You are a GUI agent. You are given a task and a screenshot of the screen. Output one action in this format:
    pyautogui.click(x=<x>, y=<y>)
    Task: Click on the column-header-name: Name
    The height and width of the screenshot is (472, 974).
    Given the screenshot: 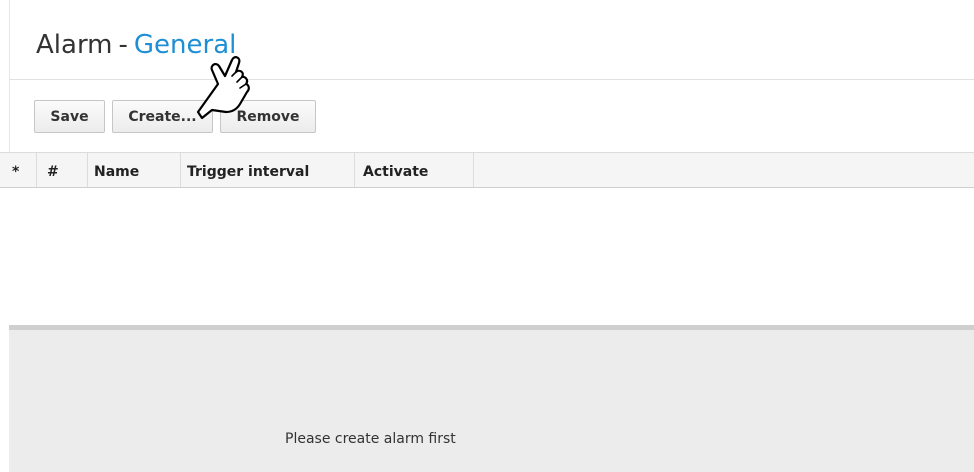 What is the action you would take?
    pyautogui.click(x=134, y=170)
    